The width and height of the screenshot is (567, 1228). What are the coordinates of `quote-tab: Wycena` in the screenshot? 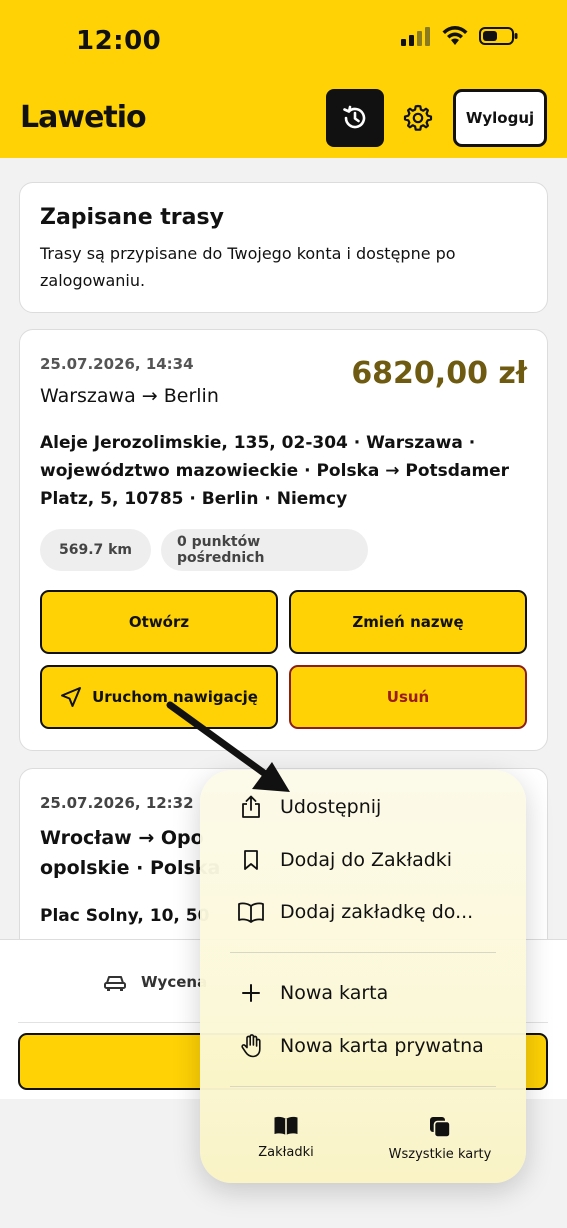 It's located at (155, 982).